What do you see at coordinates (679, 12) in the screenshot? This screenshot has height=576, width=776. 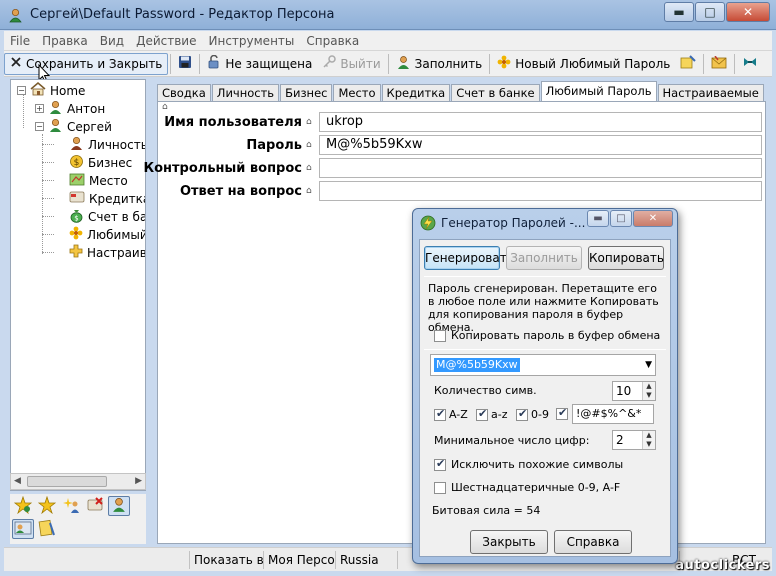 I see `minimize-button: ▬` at bounding box center [679, 12].